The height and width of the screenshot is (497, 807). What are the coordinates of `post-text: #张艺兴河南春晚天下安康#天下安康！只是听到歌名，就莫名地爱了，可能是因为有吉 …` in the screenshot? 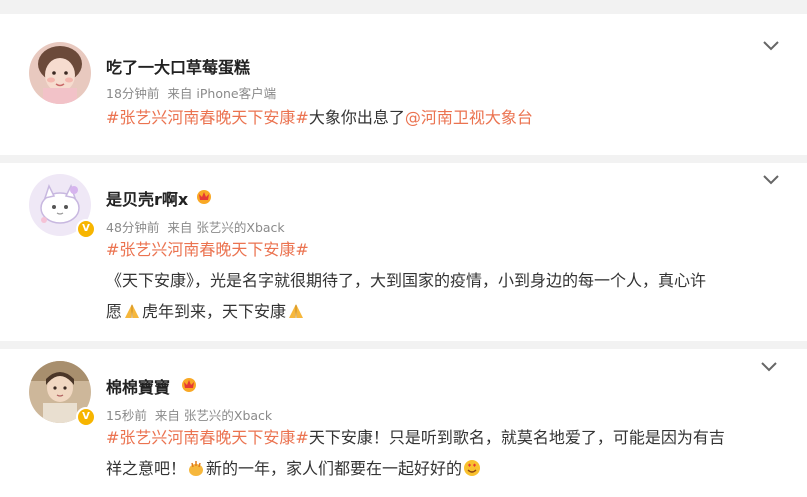 It's located at (451, 453).